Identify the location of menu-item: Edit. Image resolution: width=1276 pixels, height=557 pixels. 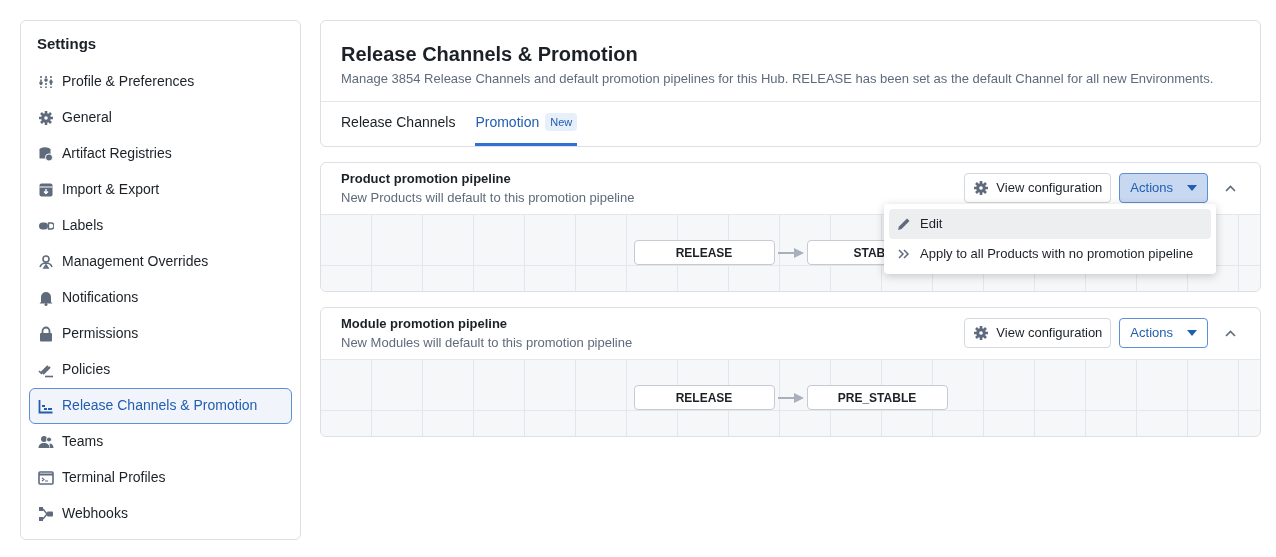
(1050, 223).